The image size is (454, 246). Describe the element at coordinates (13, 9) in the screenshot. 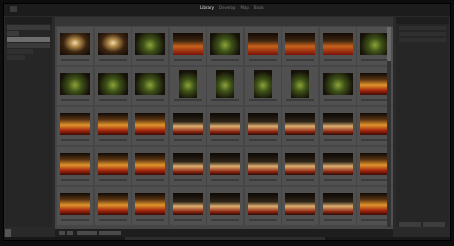

I see `app-logo-icon` at that location.